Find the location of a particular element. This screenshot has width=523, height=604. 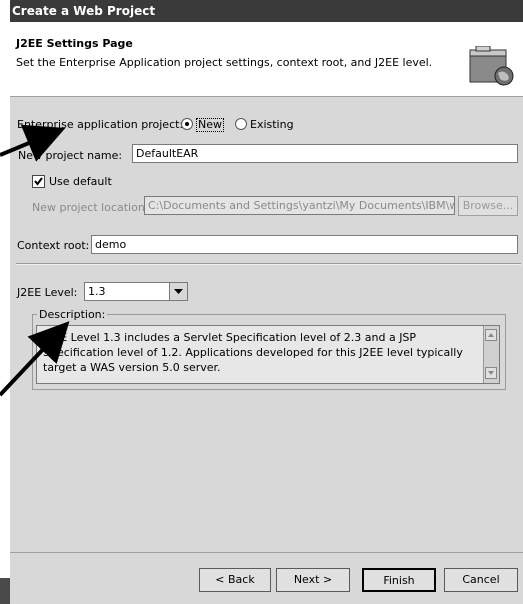

checkmark-icon is located at coordinates (38, 181).